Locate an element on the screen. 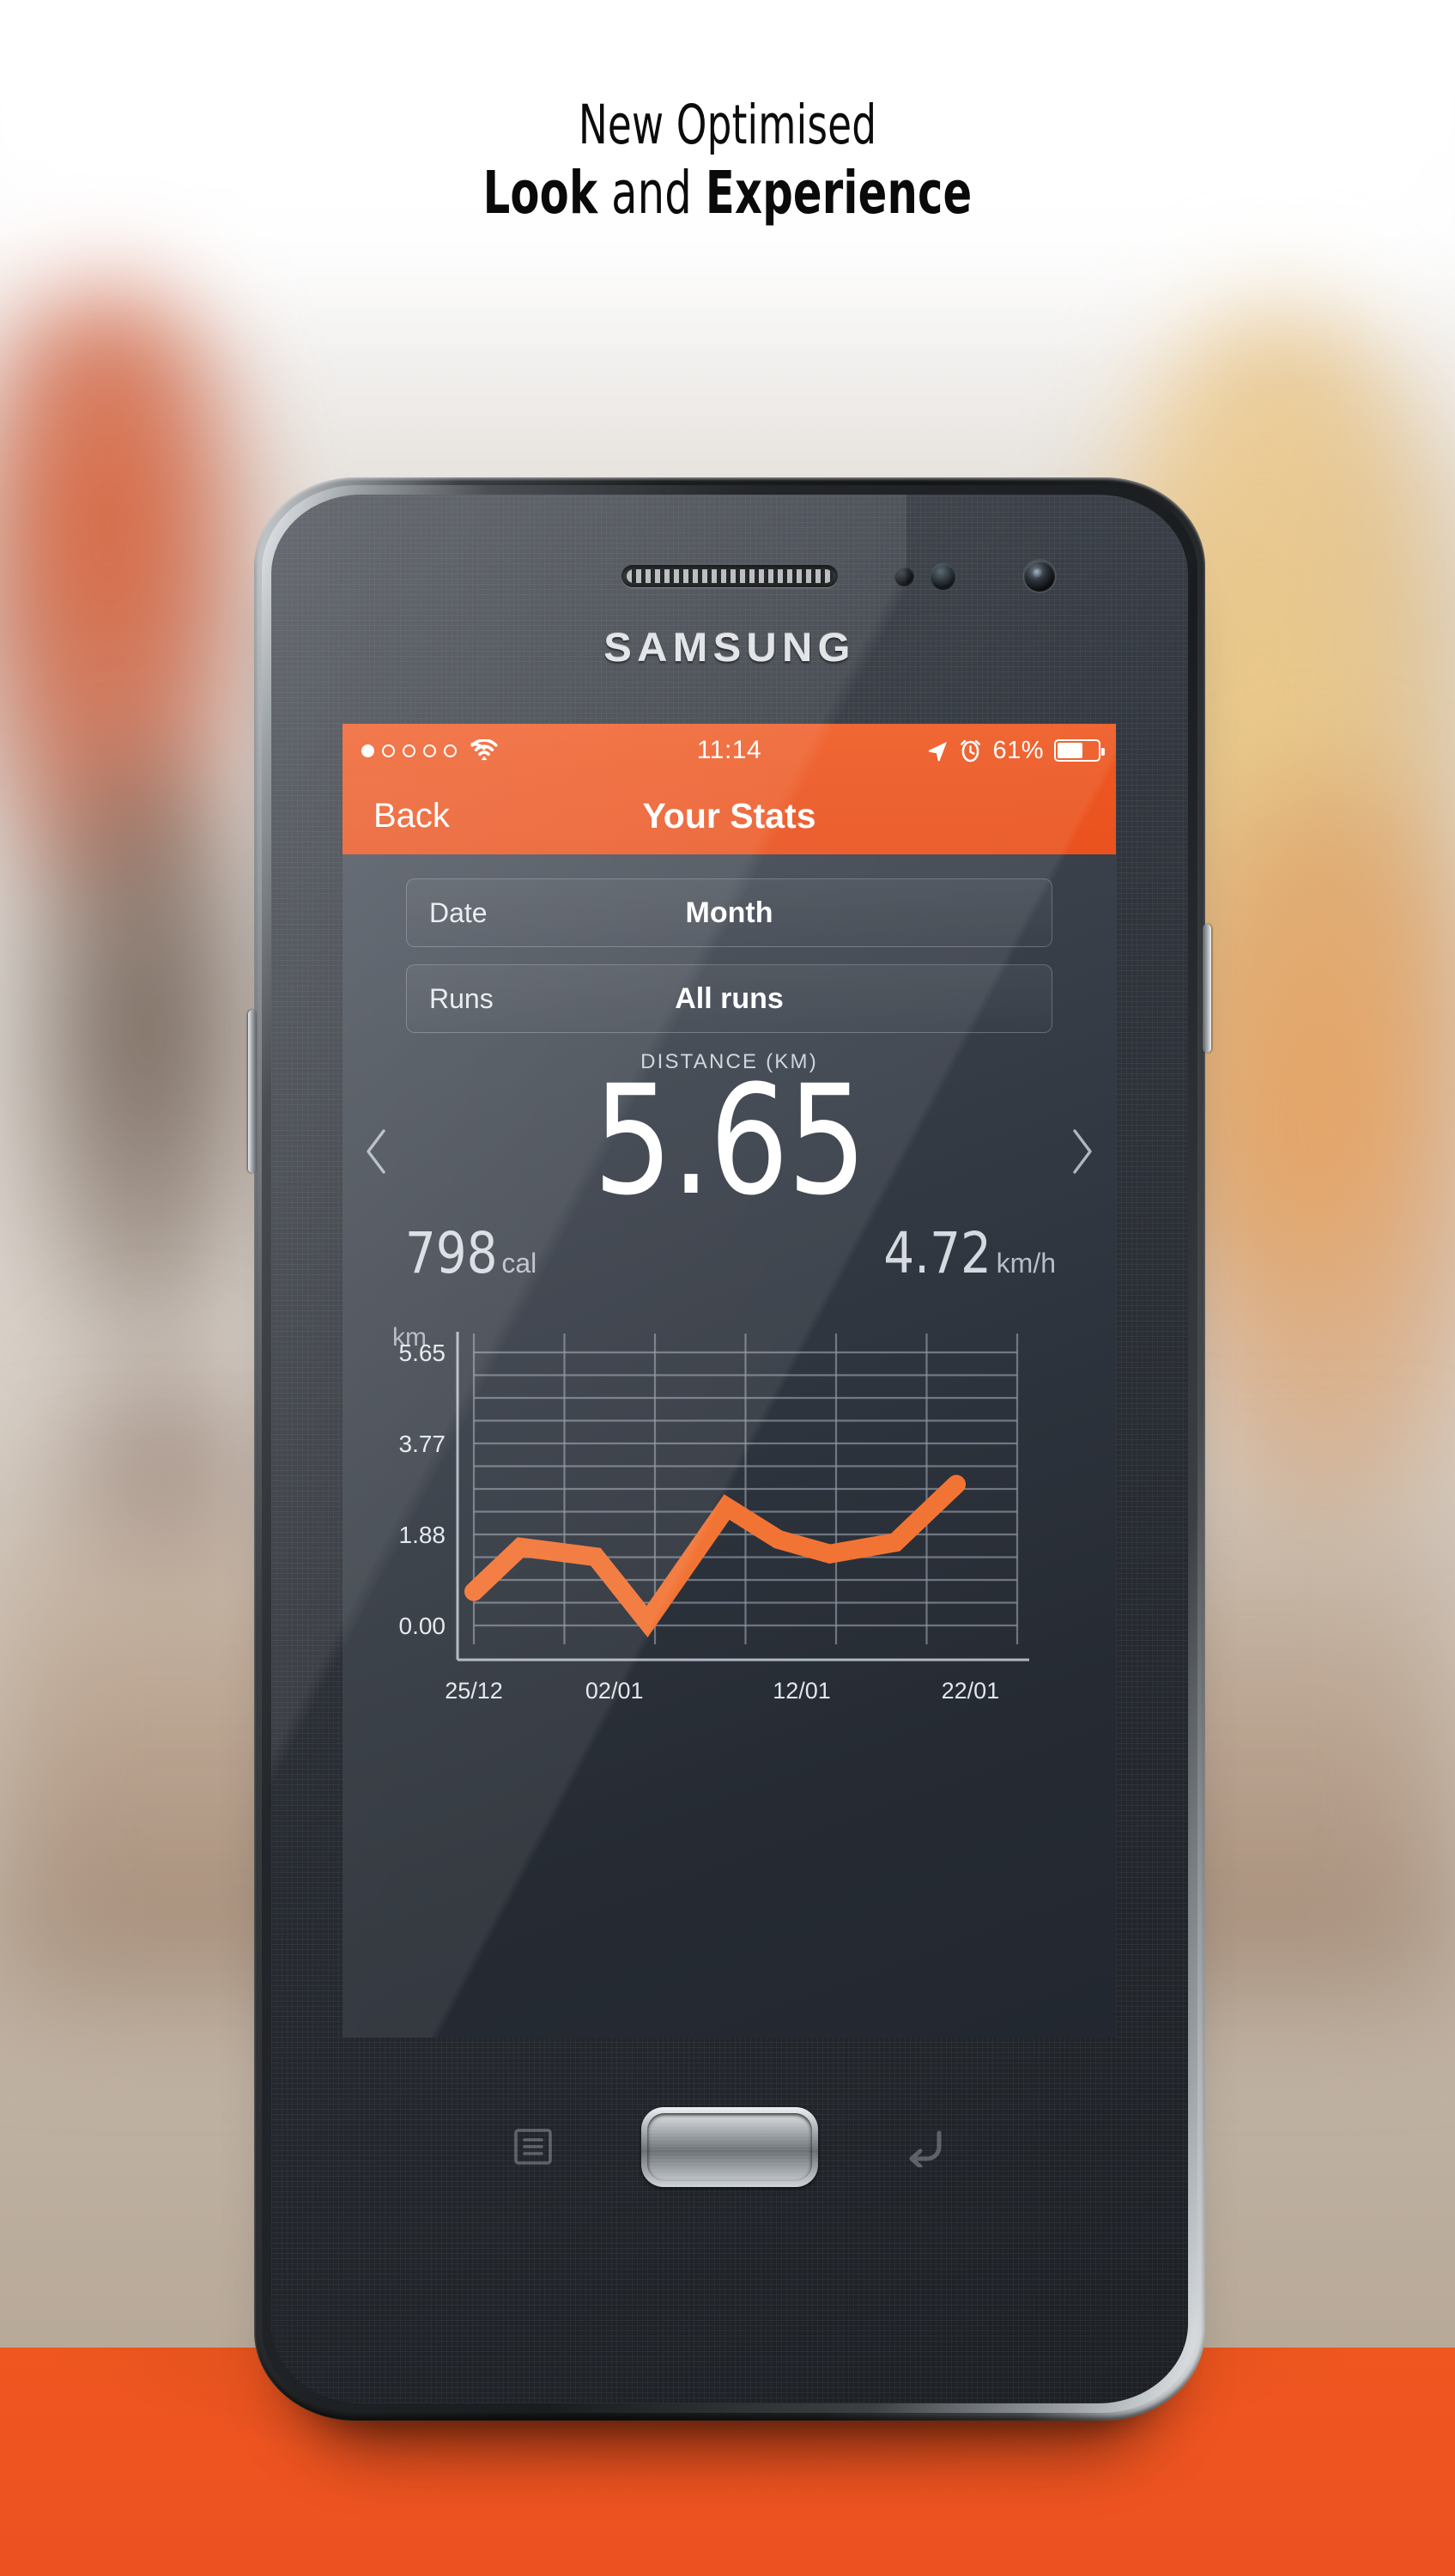 This screenshot has width=1455, height=2576. stat-speed-value: 4.72 is located at coordinates (937, 1253).